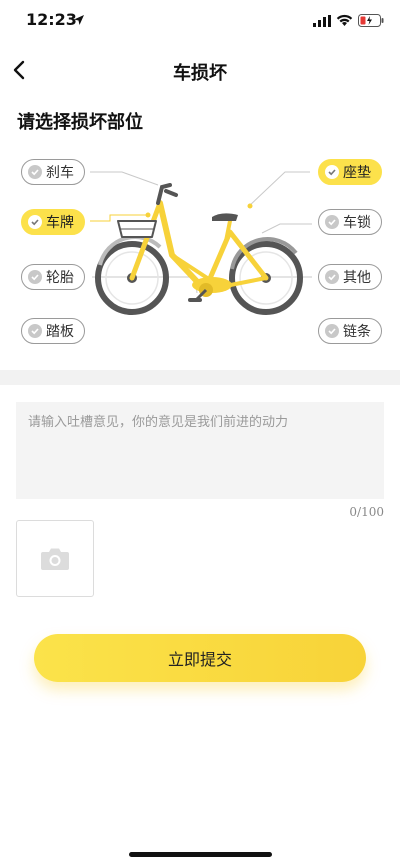  I want to click on char-counter: 0/100, so click(366, 512).